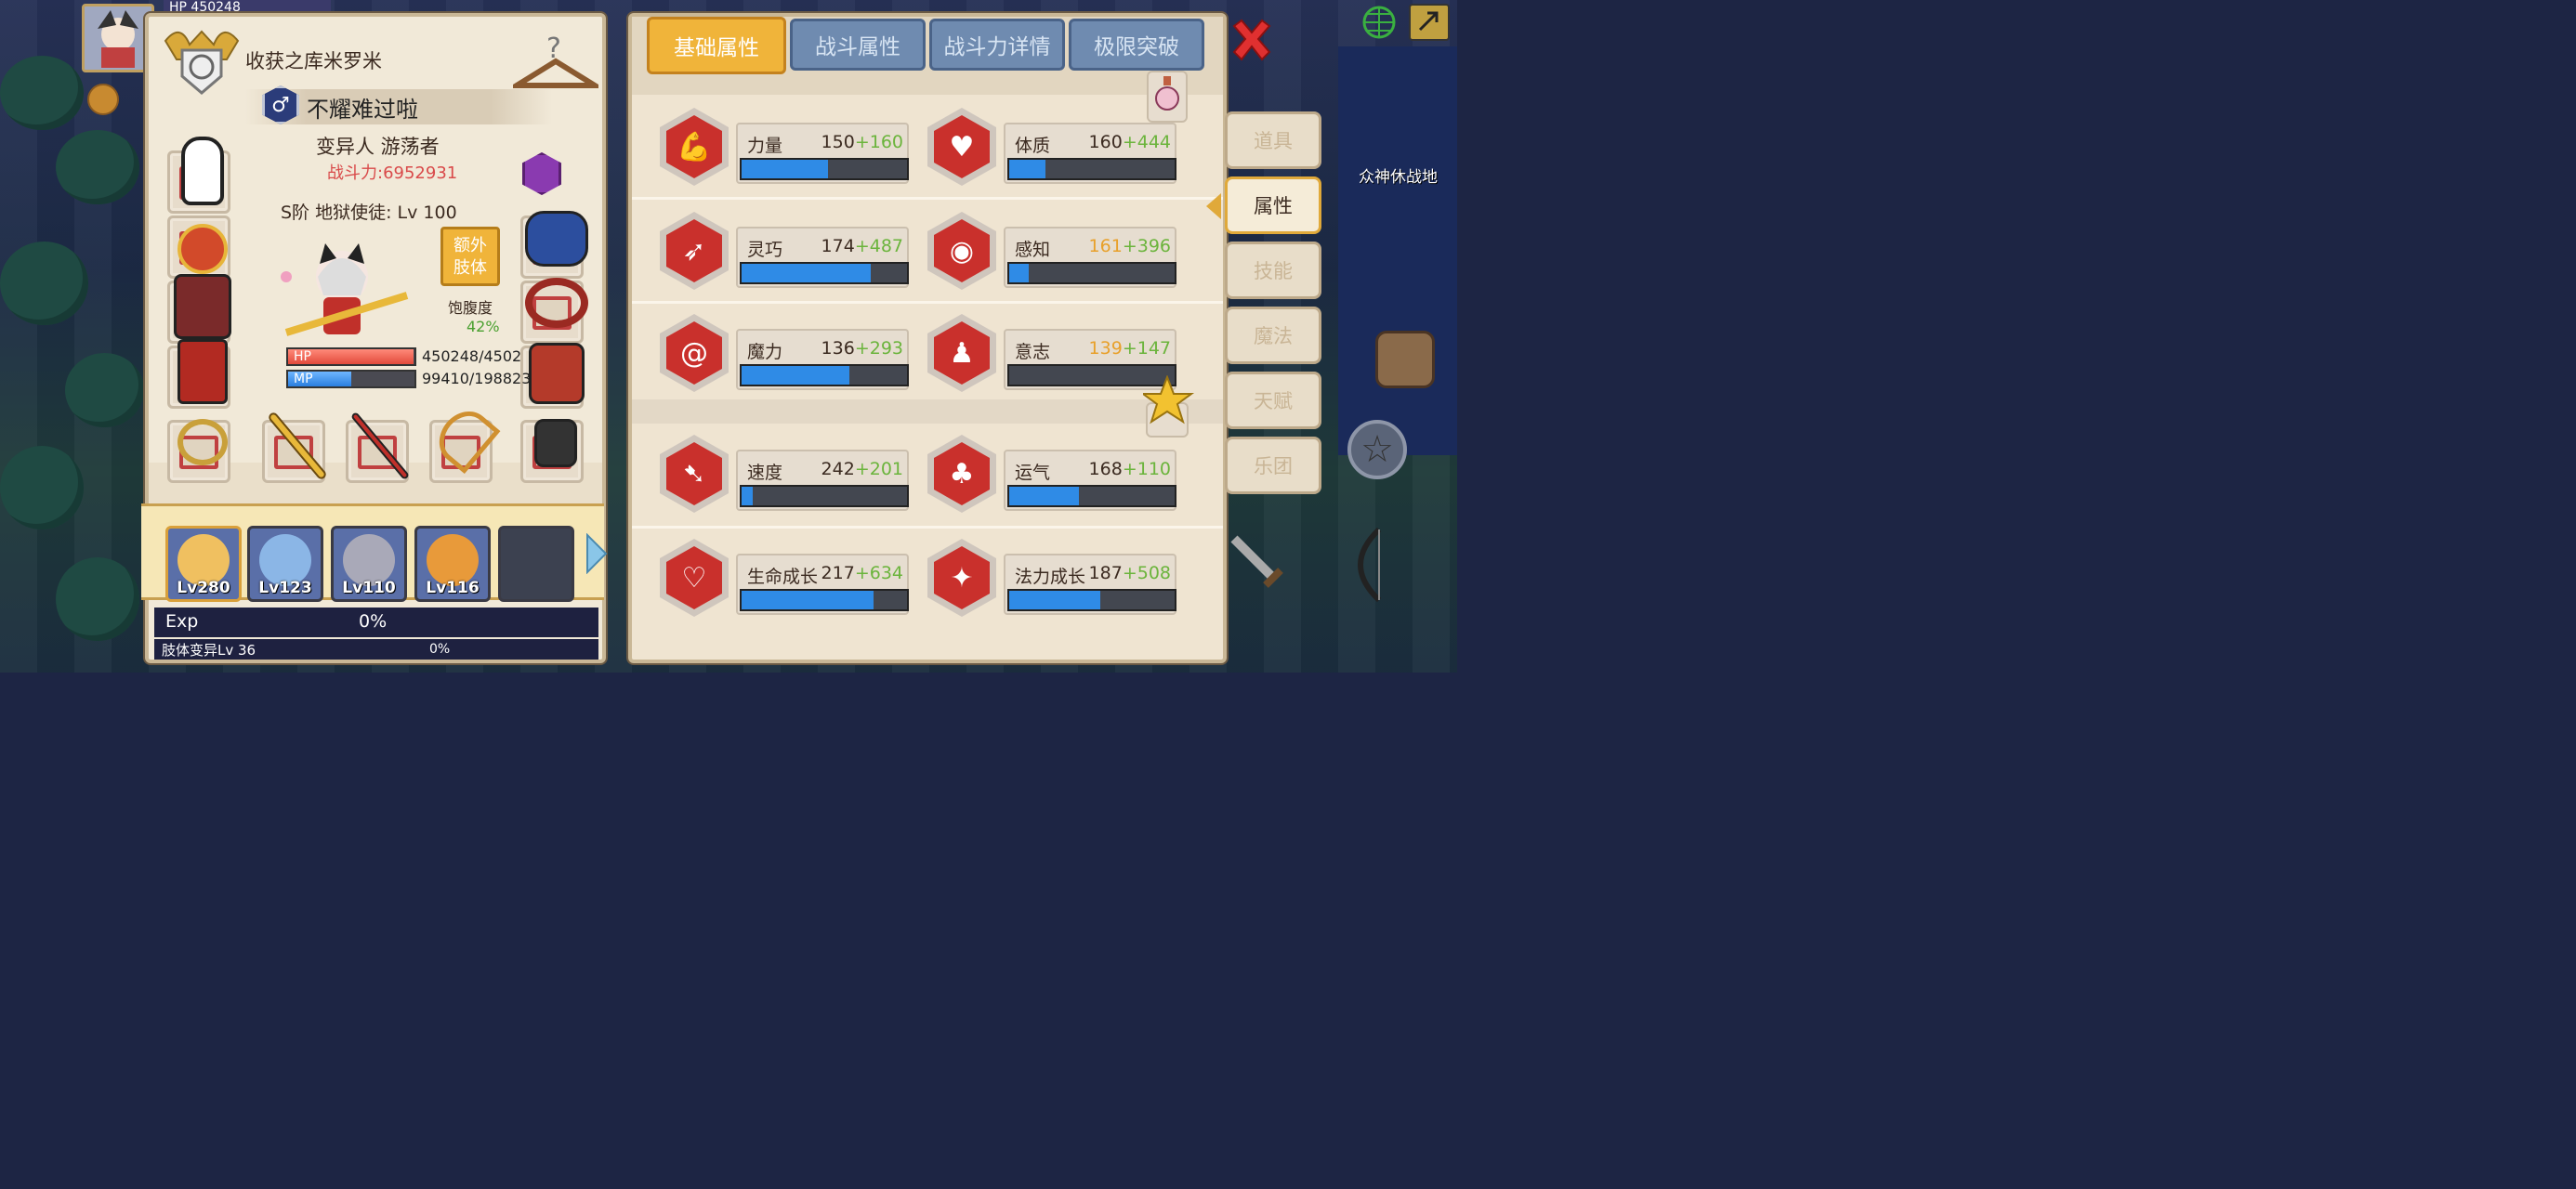 Image resolution: width=2576 pixels, height=1189 pixels. What do you see at coordinates (1379, 22) in the screenshot?
I see `network-globe-icon` at bounding box center [1379, 22].